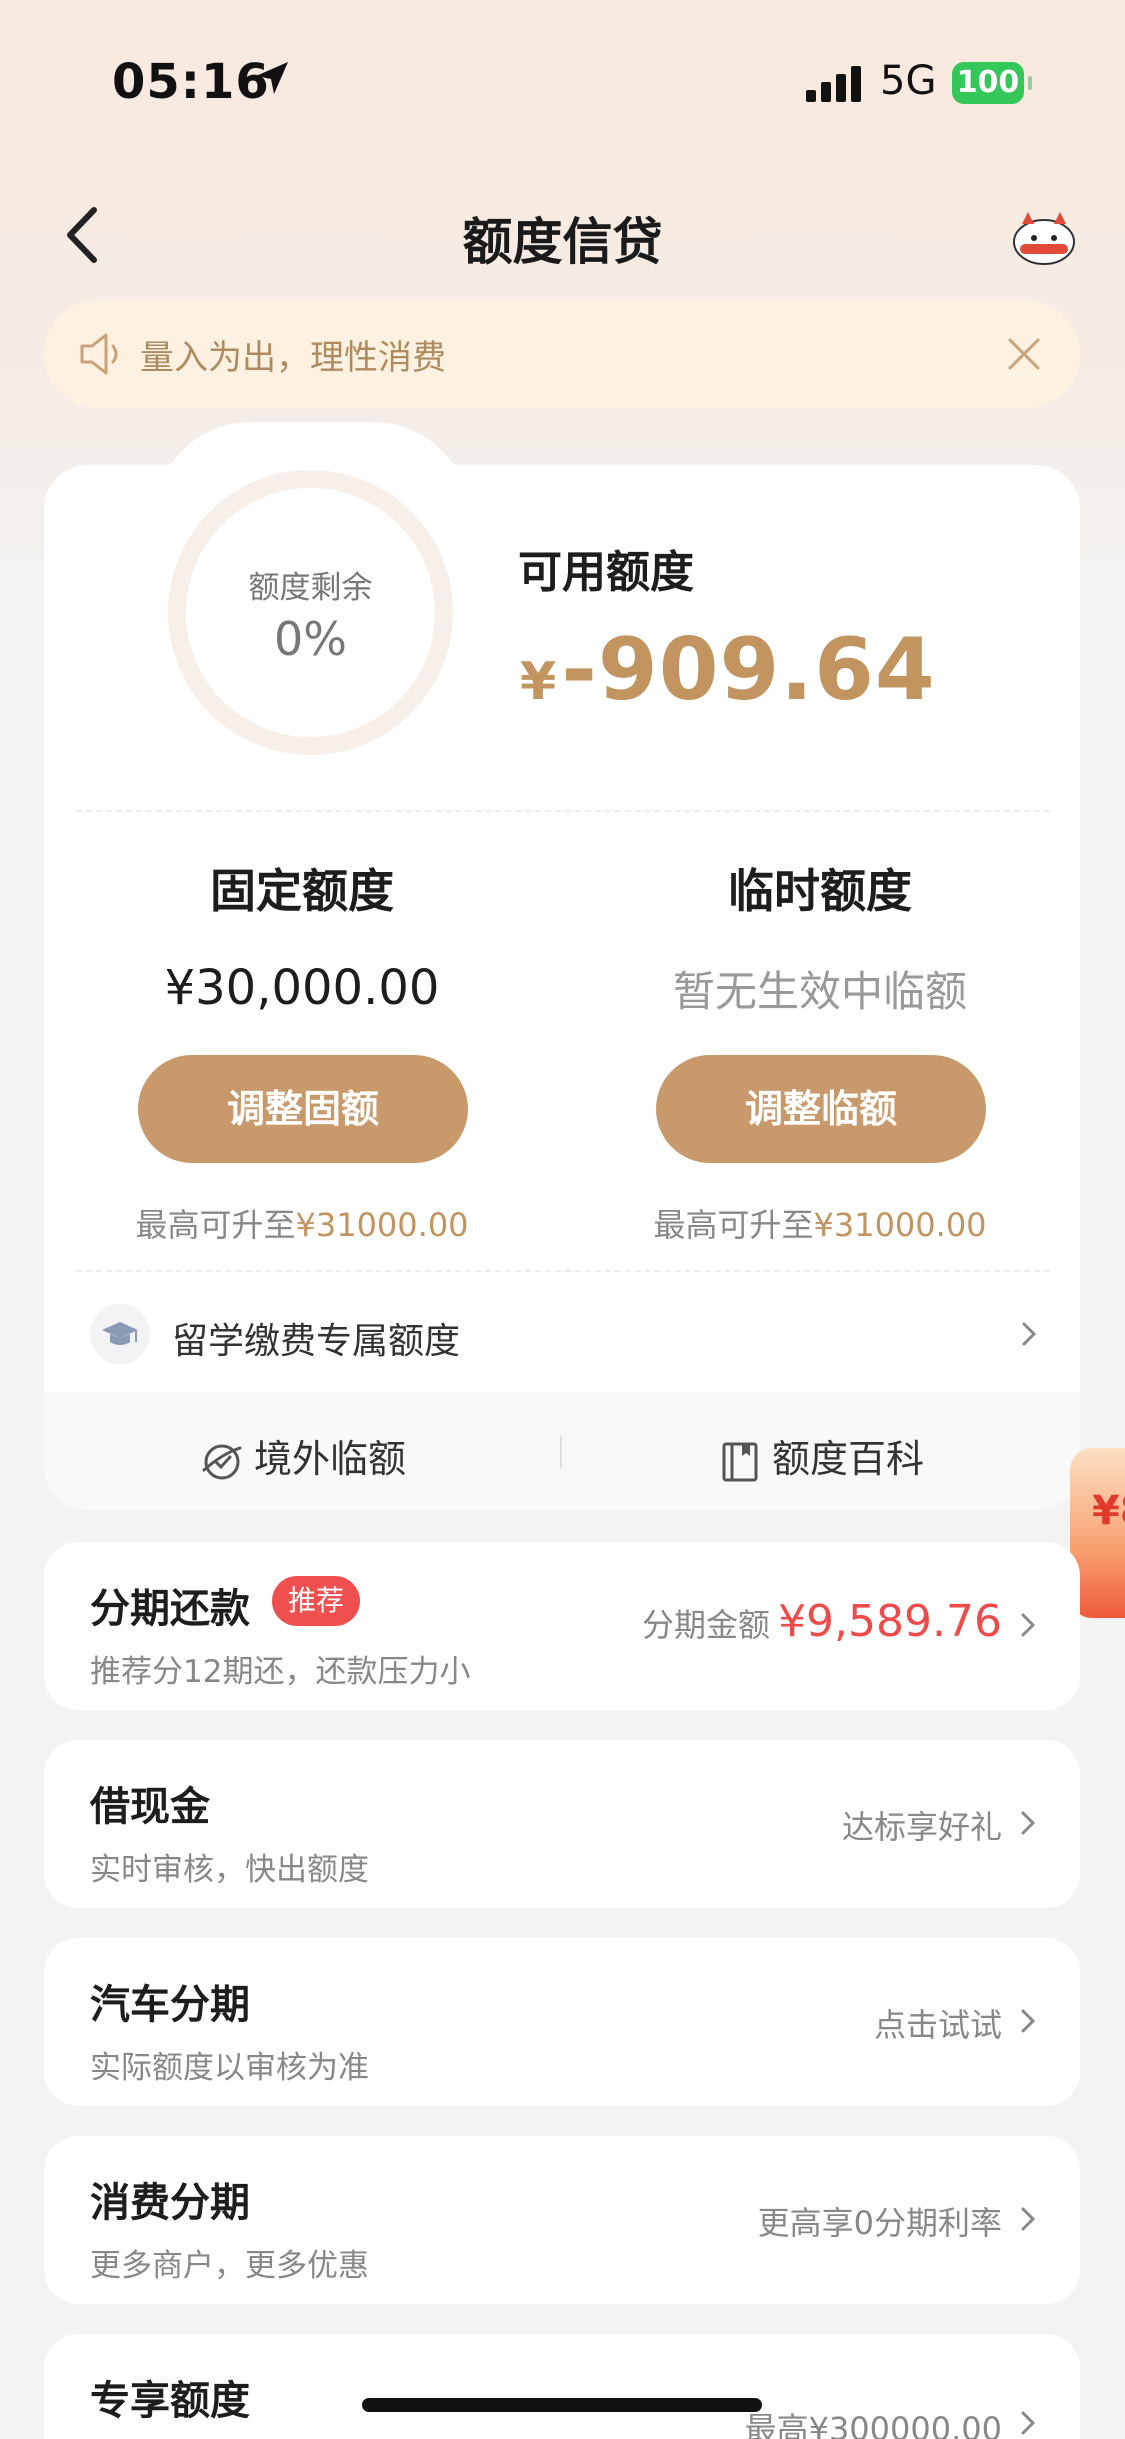 This screenshot has height=2439, width=1125. Describe the element at coordinates (1108, 1511) in the screenshot. I see `promo-text: ¥8` at that location.